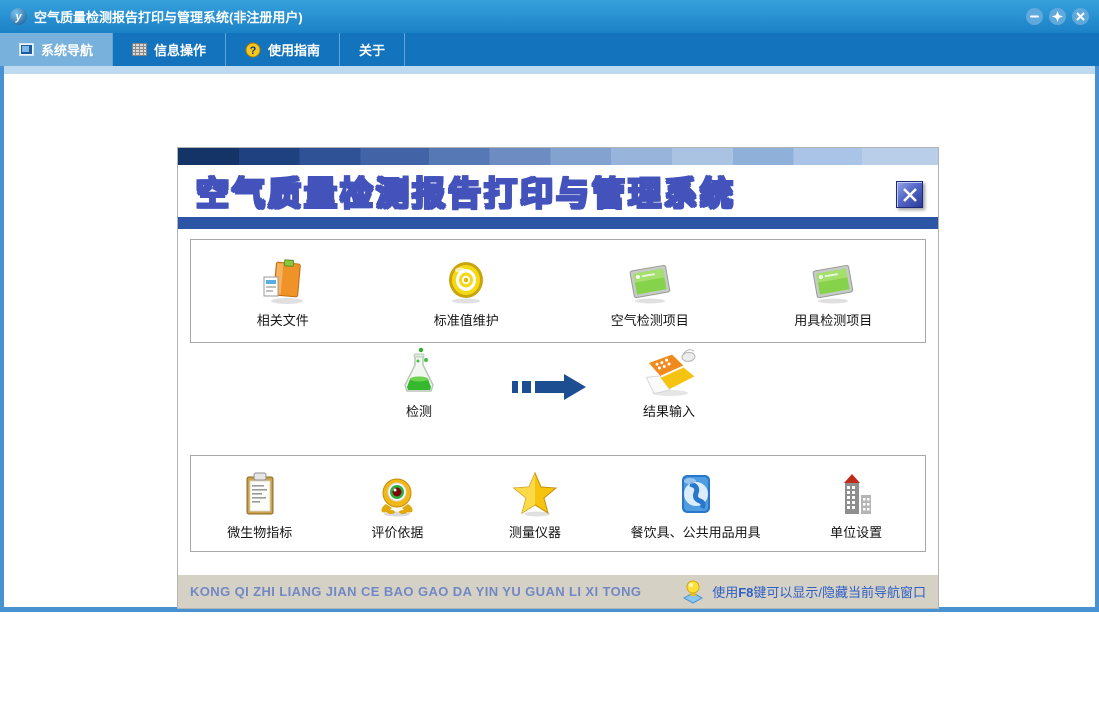  Describe the element at coordinates (693, 592) in the screenshot. I see `bulb-icon` at that location.